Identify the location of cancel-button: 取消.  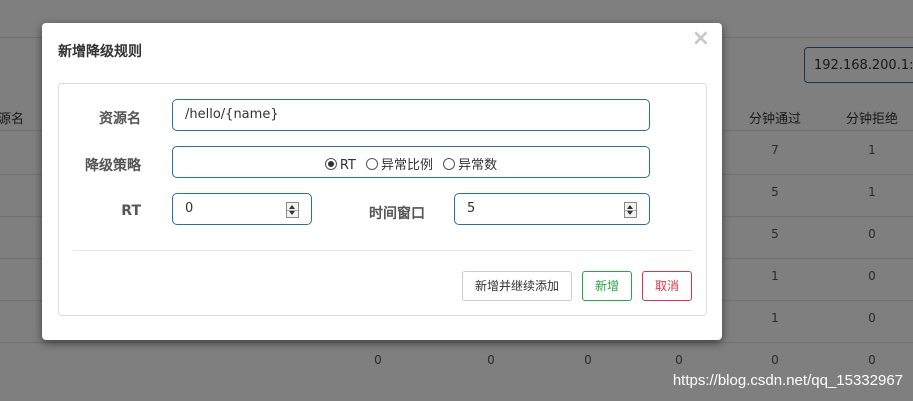
(667, 286).